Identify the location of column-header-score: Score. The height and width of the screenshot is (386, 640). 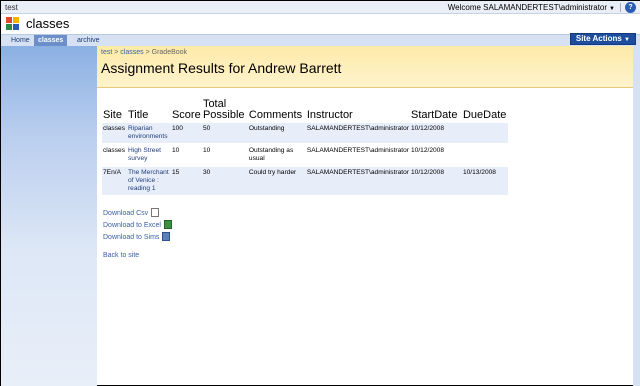
(186, 115).